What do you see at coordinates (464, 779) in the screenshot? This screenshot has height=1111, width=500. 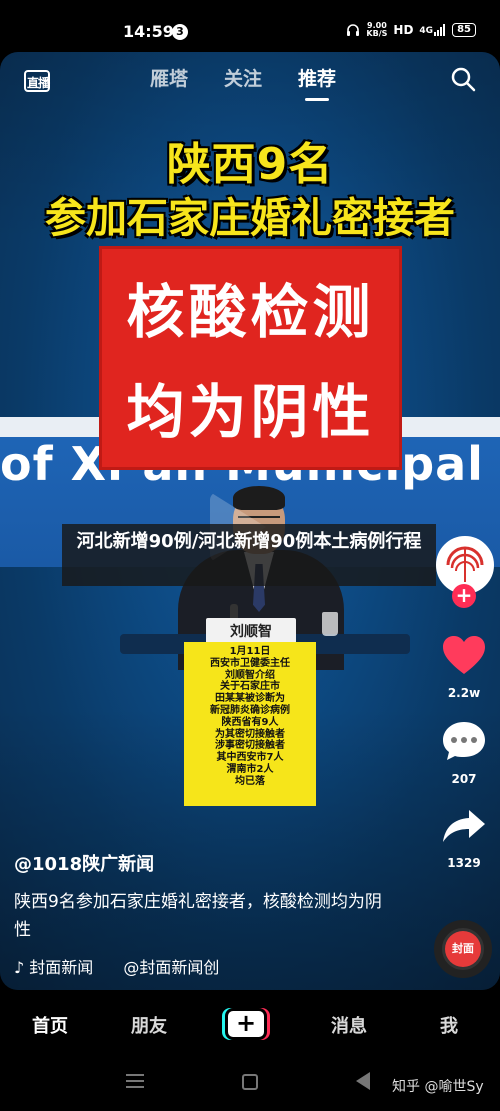 I see `comment-count: 207` at bounding box center [464, 779].